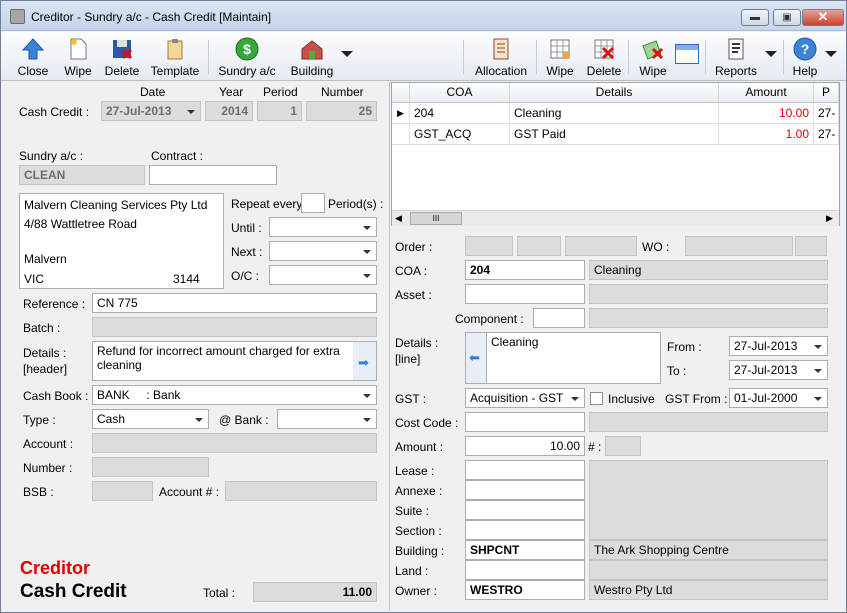 This screenshot has width=847, height=613. I want to click on gstfrom-dropdown: 01-Jul-2000, so click(778, 398).